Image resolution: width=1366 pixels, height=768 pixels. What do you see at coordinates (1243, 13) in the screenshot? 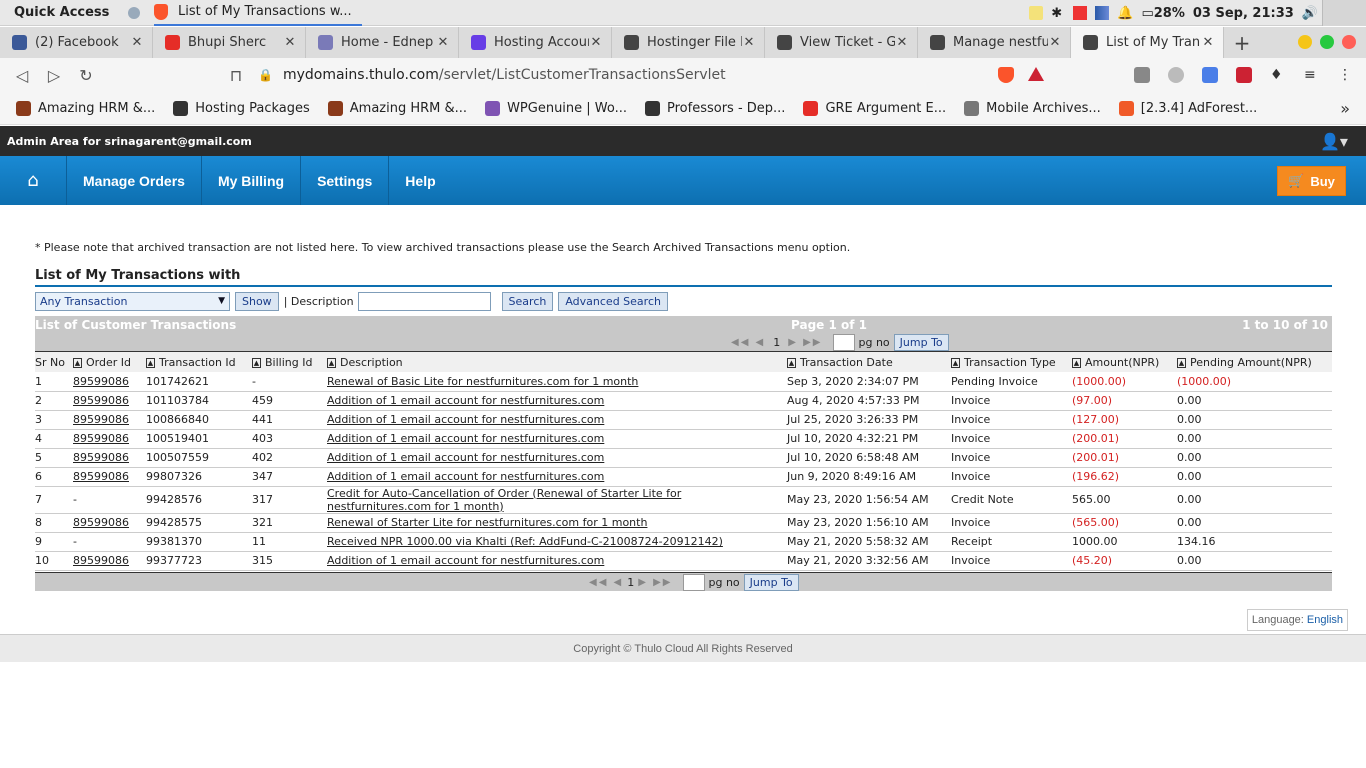
I see `clock: 03 Sep, 21:33` at bounding box center [1243, 13].